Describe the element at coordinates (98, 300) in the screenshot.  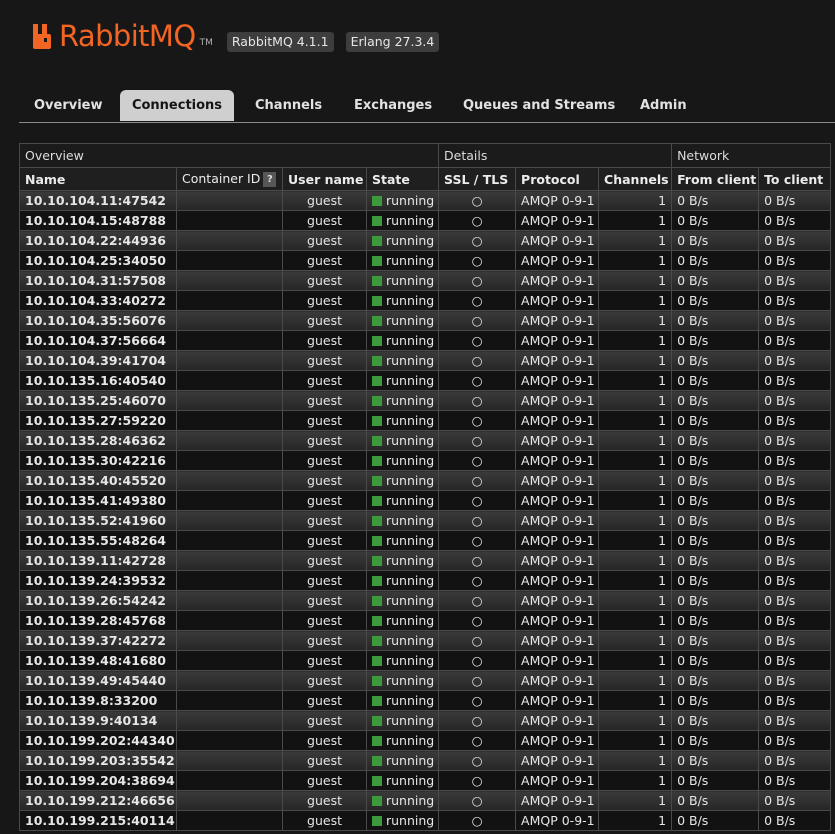
I see `connection-name-link: 10.10.104.33:40272` at that location.